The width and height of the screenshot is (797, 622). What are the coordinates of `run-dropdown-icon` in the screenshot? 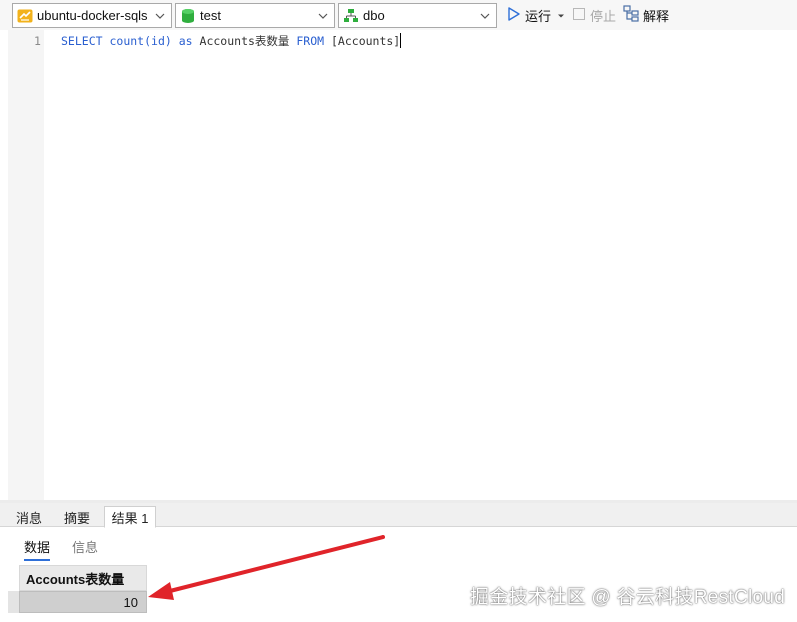 It's located at (561, 15).